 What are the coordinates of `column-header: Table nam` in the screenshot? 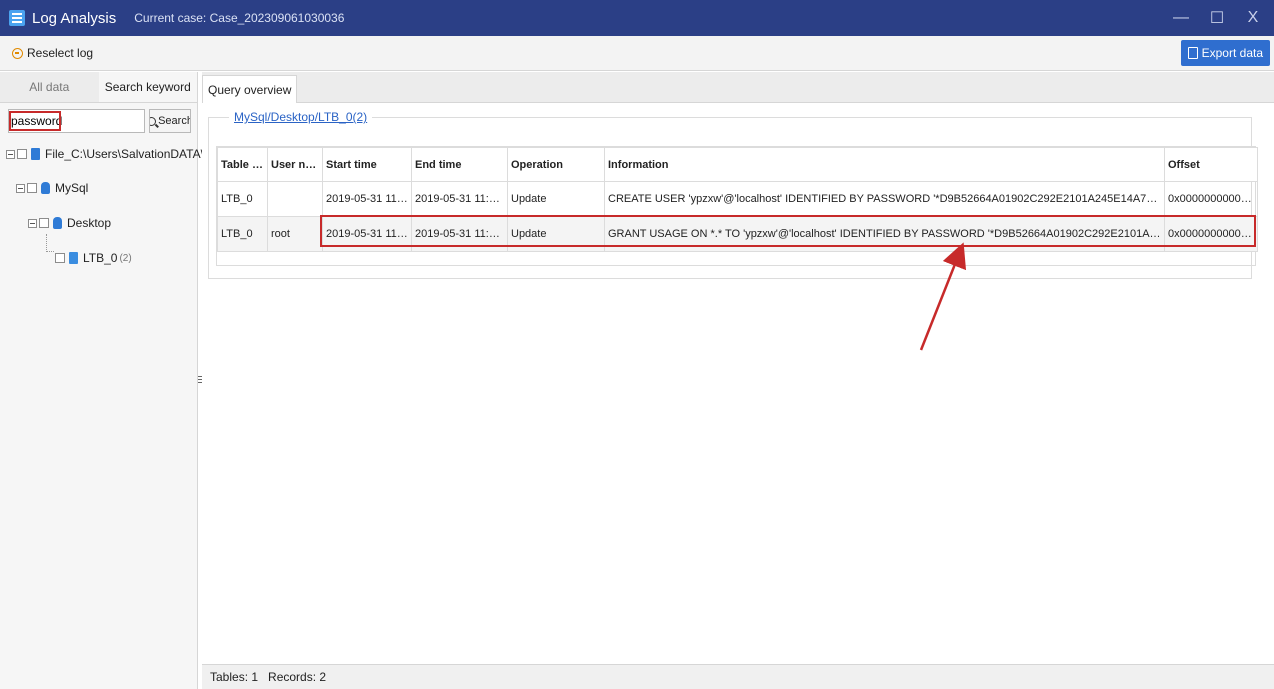 It's located at (242, 164).